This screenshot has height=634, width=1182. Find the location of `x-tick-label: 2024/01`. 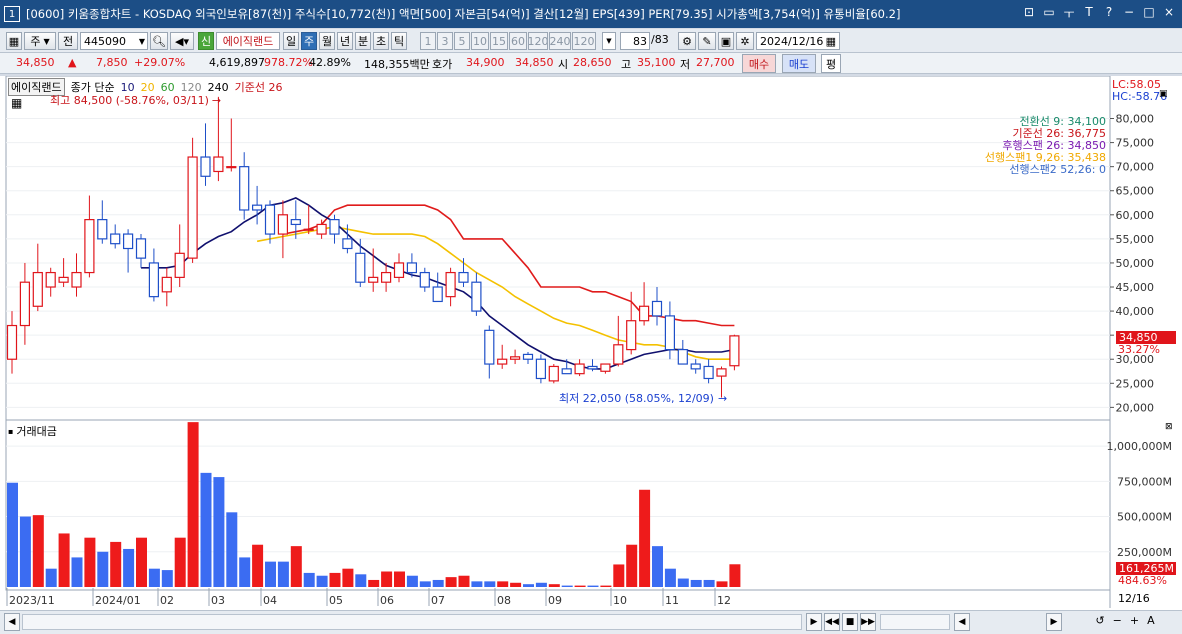

x-tick-label: 2024/01 is located at coordinates (118, 600).